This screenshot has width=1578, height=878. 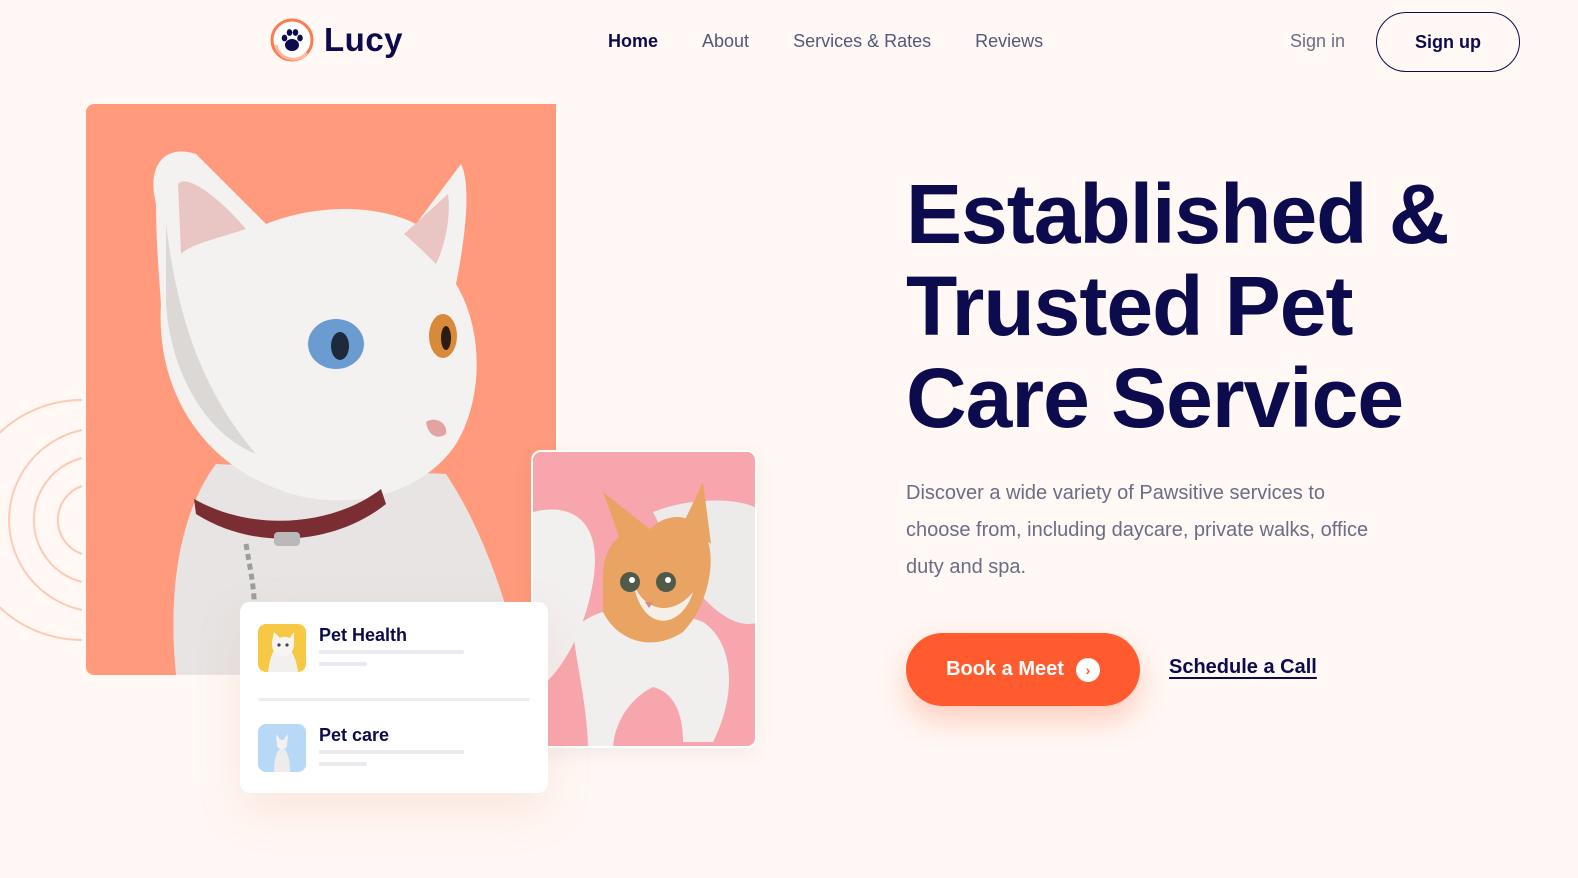 I want to click on services-card: Pet Health Pet care, so click(x=394, y=697).